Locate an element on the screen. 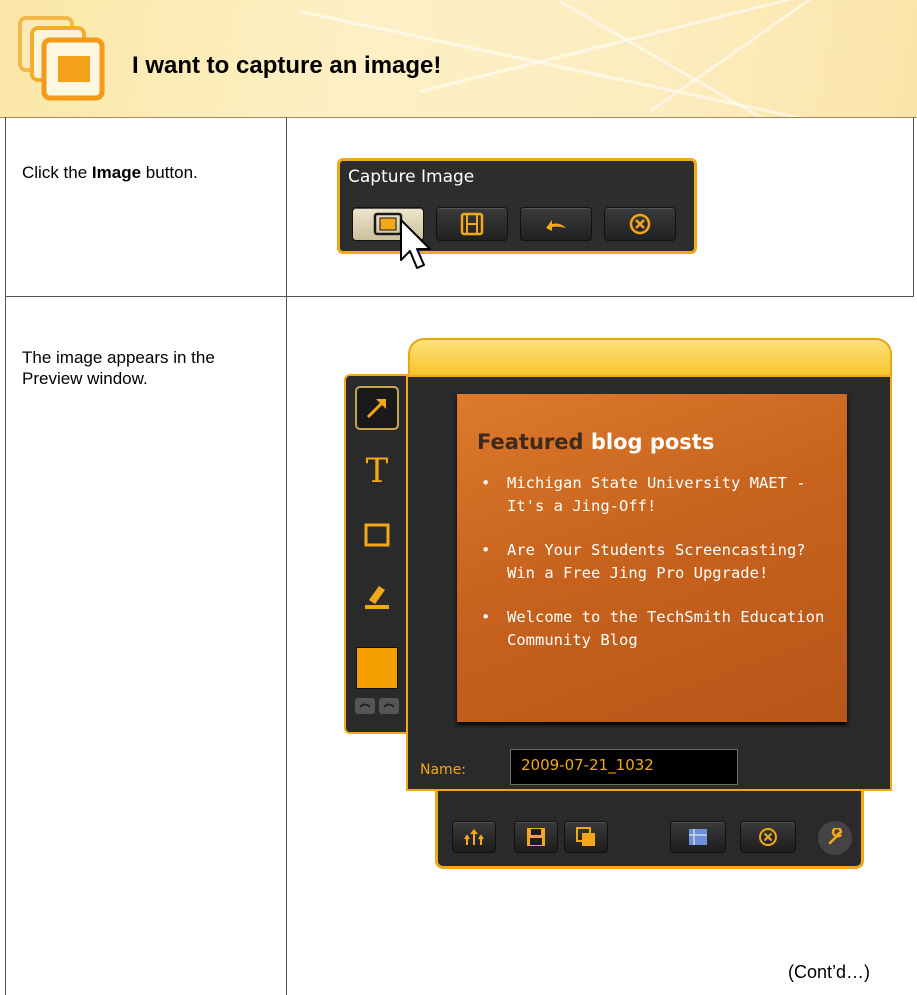  capture-video-button is located at coordinates (472, 224).